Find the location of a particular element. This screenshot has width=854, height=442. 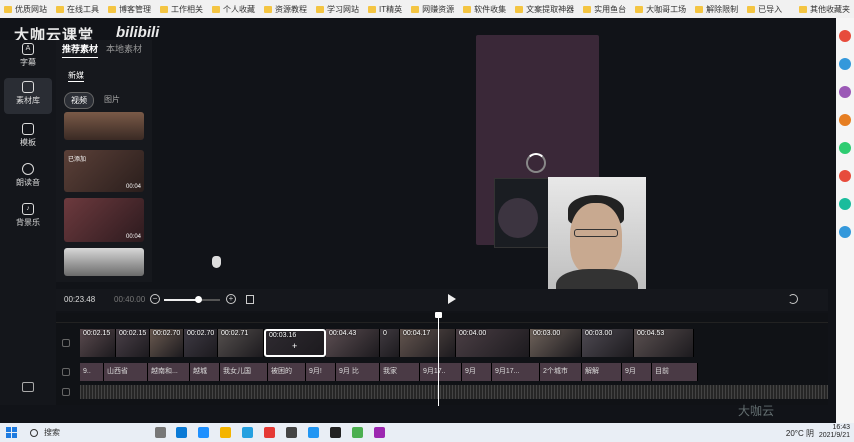

folder-icon is located at coordinates (225, 432).